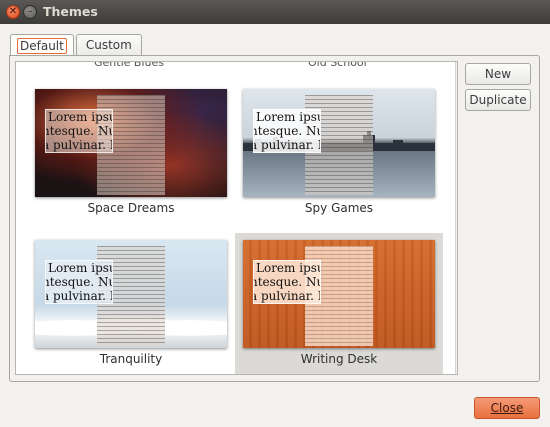  I want to click on window-close-icon: ✕, so click(13, 12).